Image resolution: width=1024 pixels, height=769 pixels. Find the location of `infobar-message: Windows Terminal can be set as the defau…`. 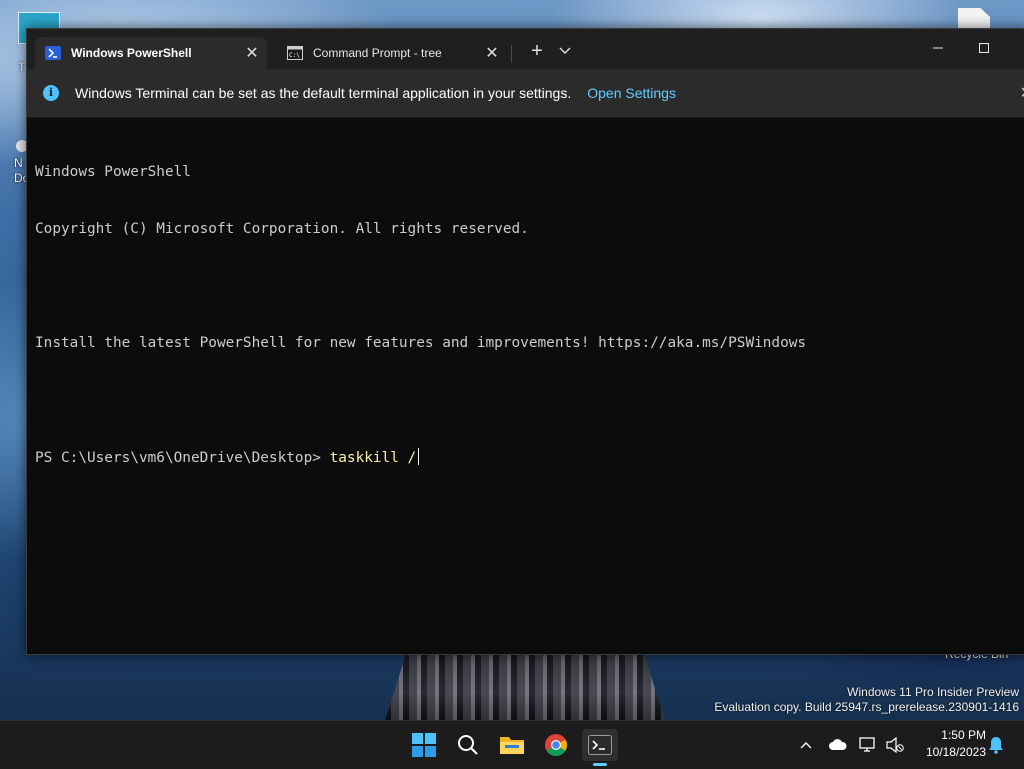

infobar-message: Windows Terminal can be set as the defau… is located at coordinates (323, 93).